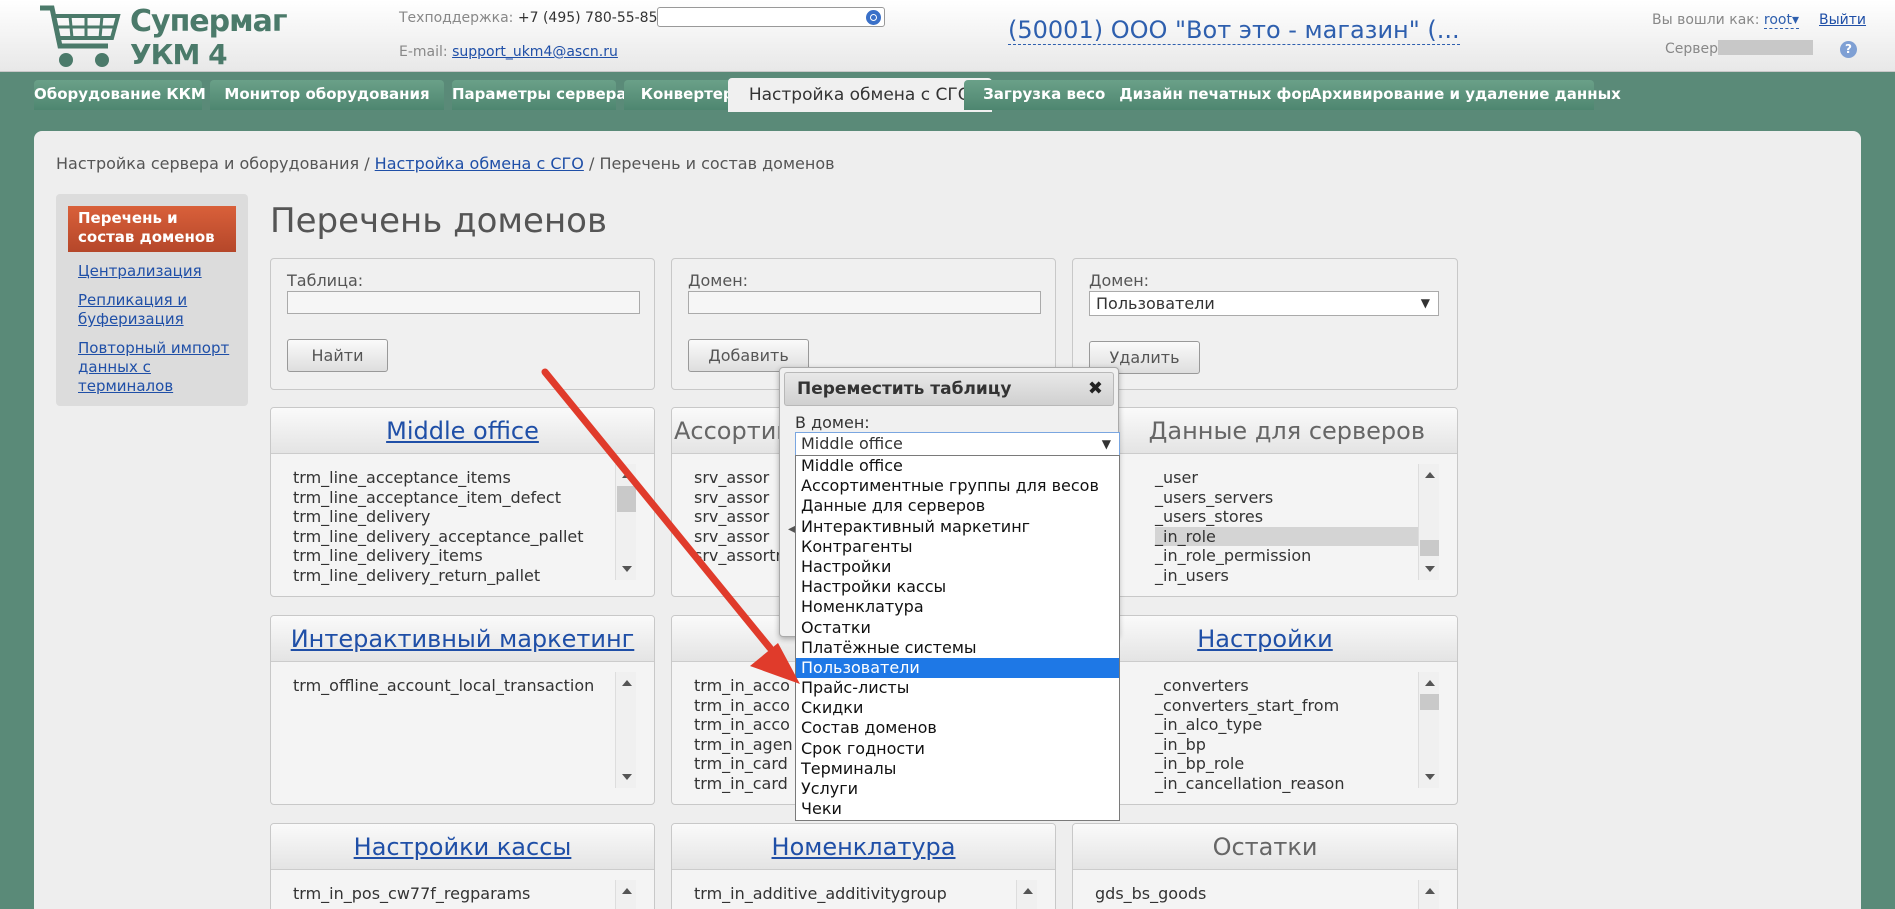 This screenshot has height=909, width=1895. What do you see at coordinates (957, 708) in the screenshot?
I see `option-discounts: Скидки` at bounding box center [957, 708].